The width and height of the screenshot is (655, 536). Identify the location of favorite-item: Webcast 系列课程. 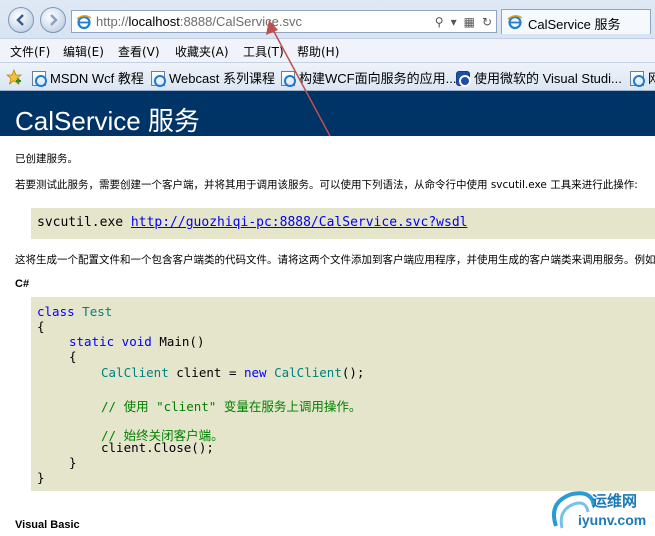
(213, 77).